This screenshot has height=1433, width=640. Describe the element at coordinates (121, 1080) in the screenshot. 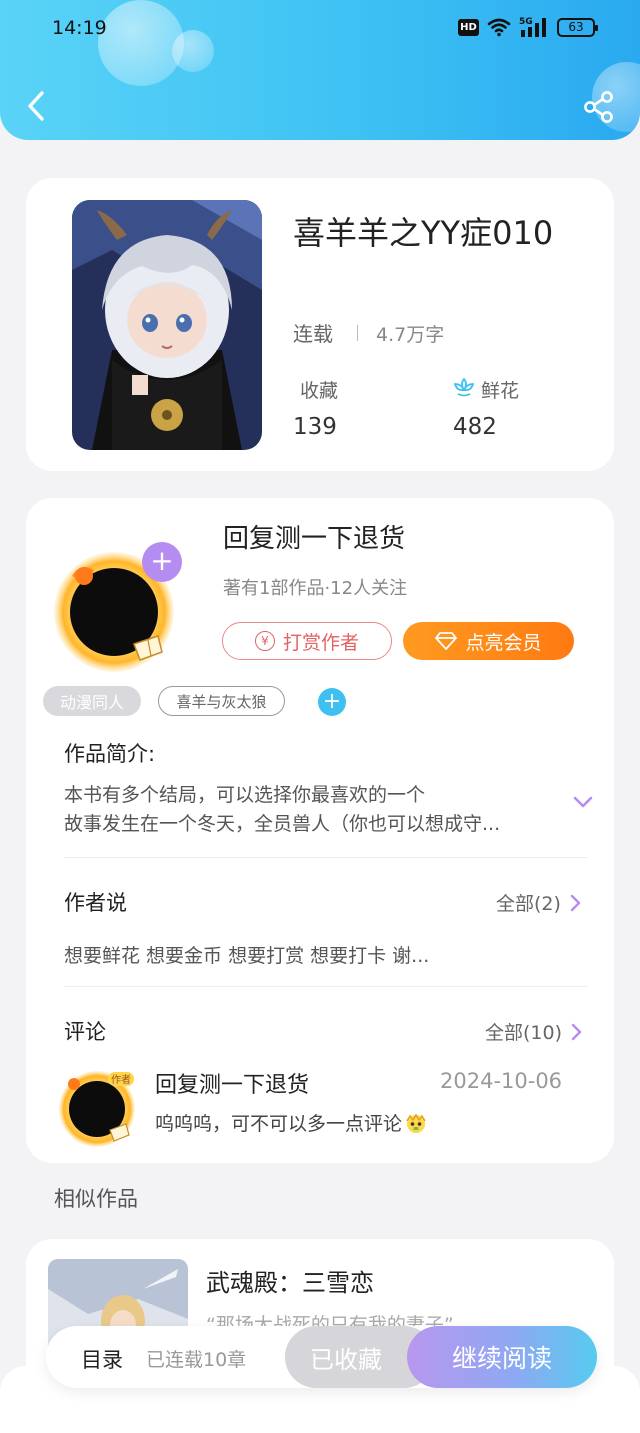

I see `author-badge: 作者` at that location.